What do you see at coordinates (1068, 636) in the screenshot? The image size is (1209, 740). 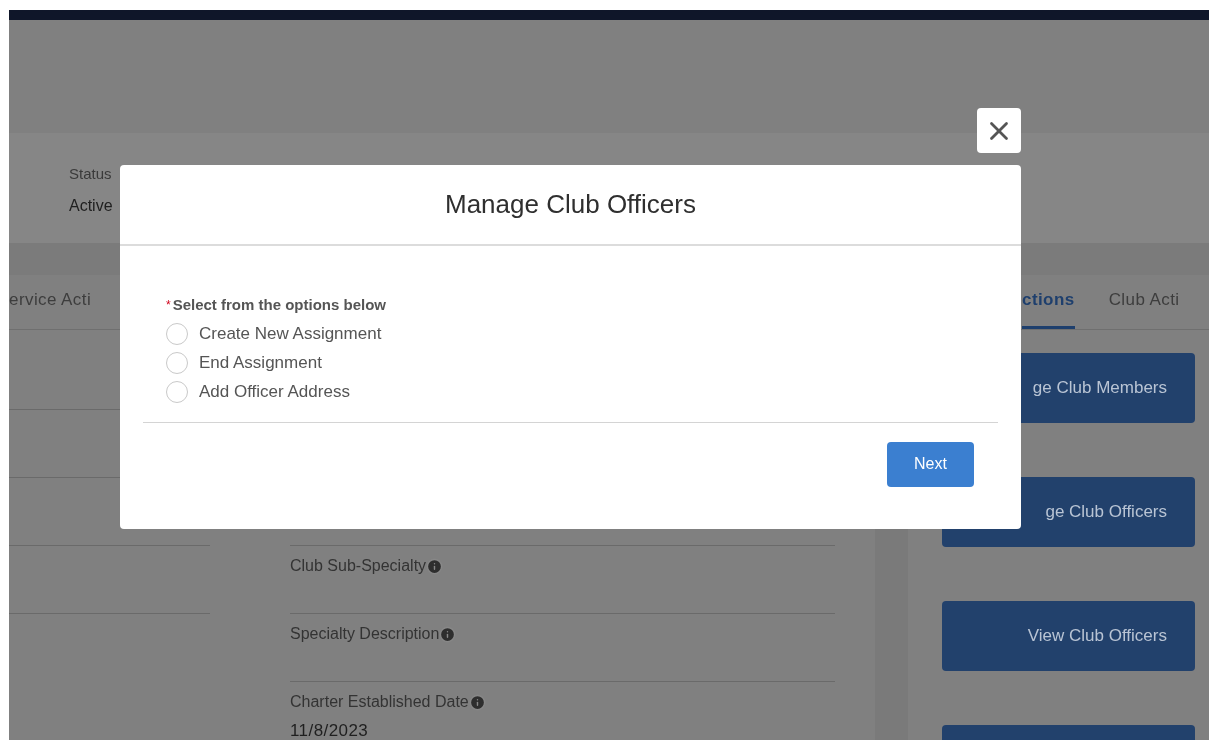 I see `action-button: View Club Officers` at bounding box center [1068, 636].